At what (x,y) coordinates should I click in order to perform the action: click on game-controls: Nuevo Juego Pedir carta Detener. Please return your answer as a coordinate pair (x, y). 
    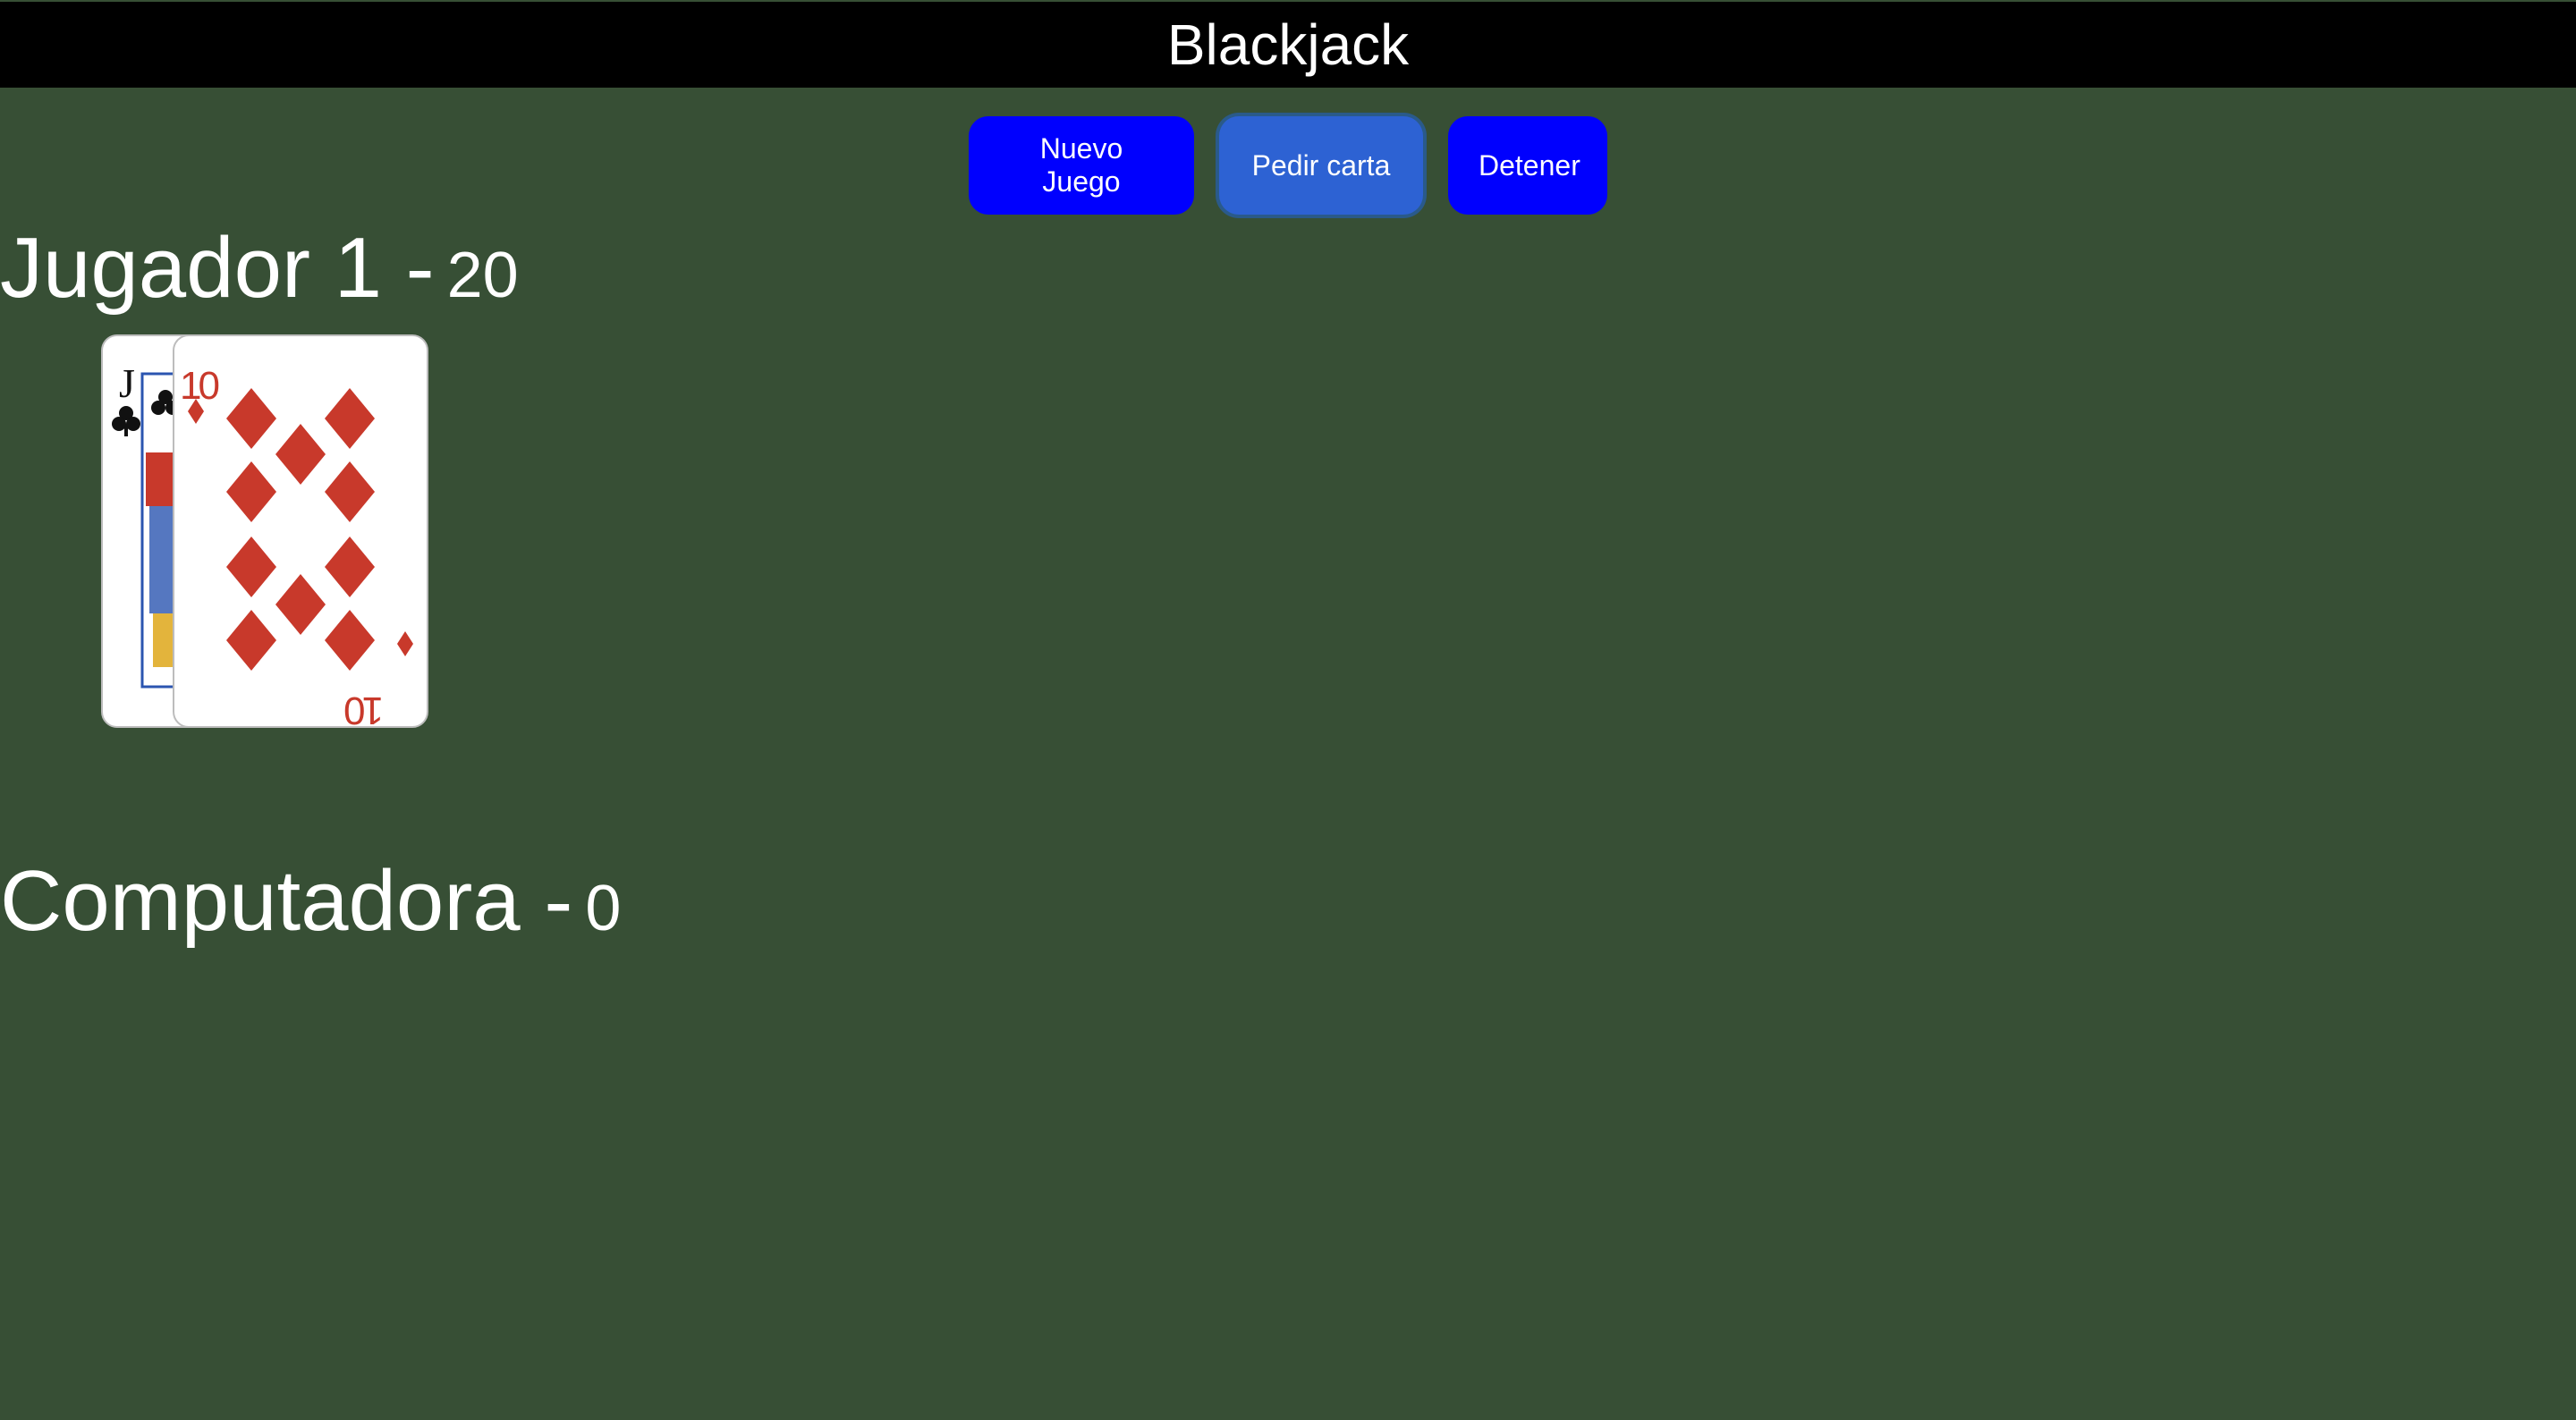
    Looking at the image, I should click on (1288, 165).